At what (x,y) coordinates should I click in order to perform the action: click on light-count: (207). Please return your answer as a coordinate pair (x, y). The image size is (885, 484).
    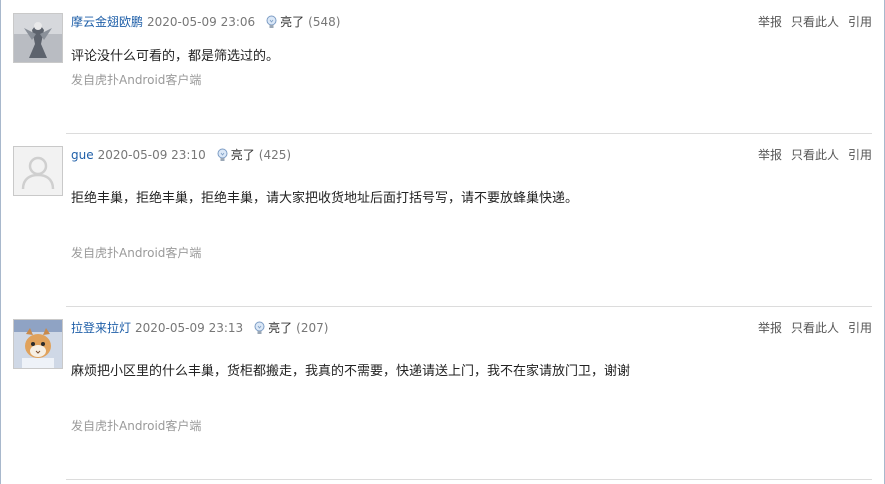
    Looking at the image, I should click on (312, 328).